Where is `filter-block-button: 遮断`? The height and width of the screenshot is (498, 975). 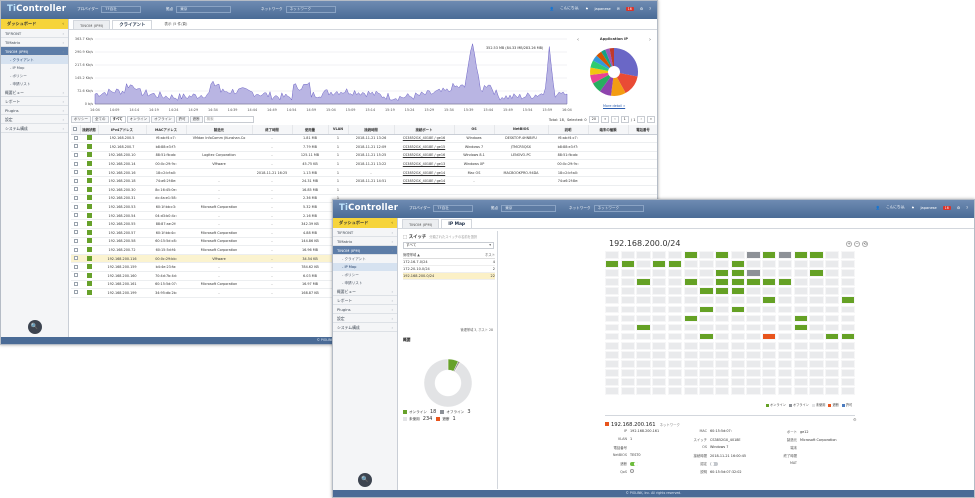 filter-block-button: 遮断 is located at coordinates (196, 119).